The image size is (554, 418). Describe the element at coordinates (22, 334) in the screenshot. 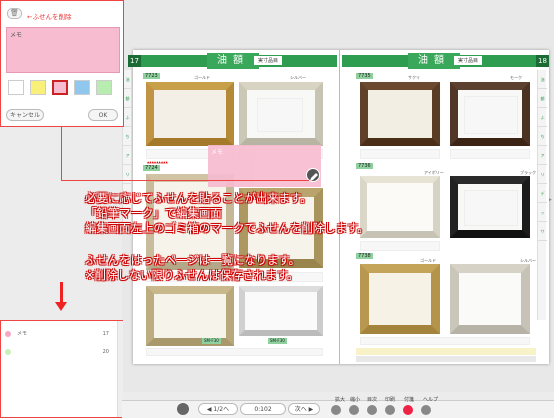

I see `sticky-list-label: メモ` at that location.